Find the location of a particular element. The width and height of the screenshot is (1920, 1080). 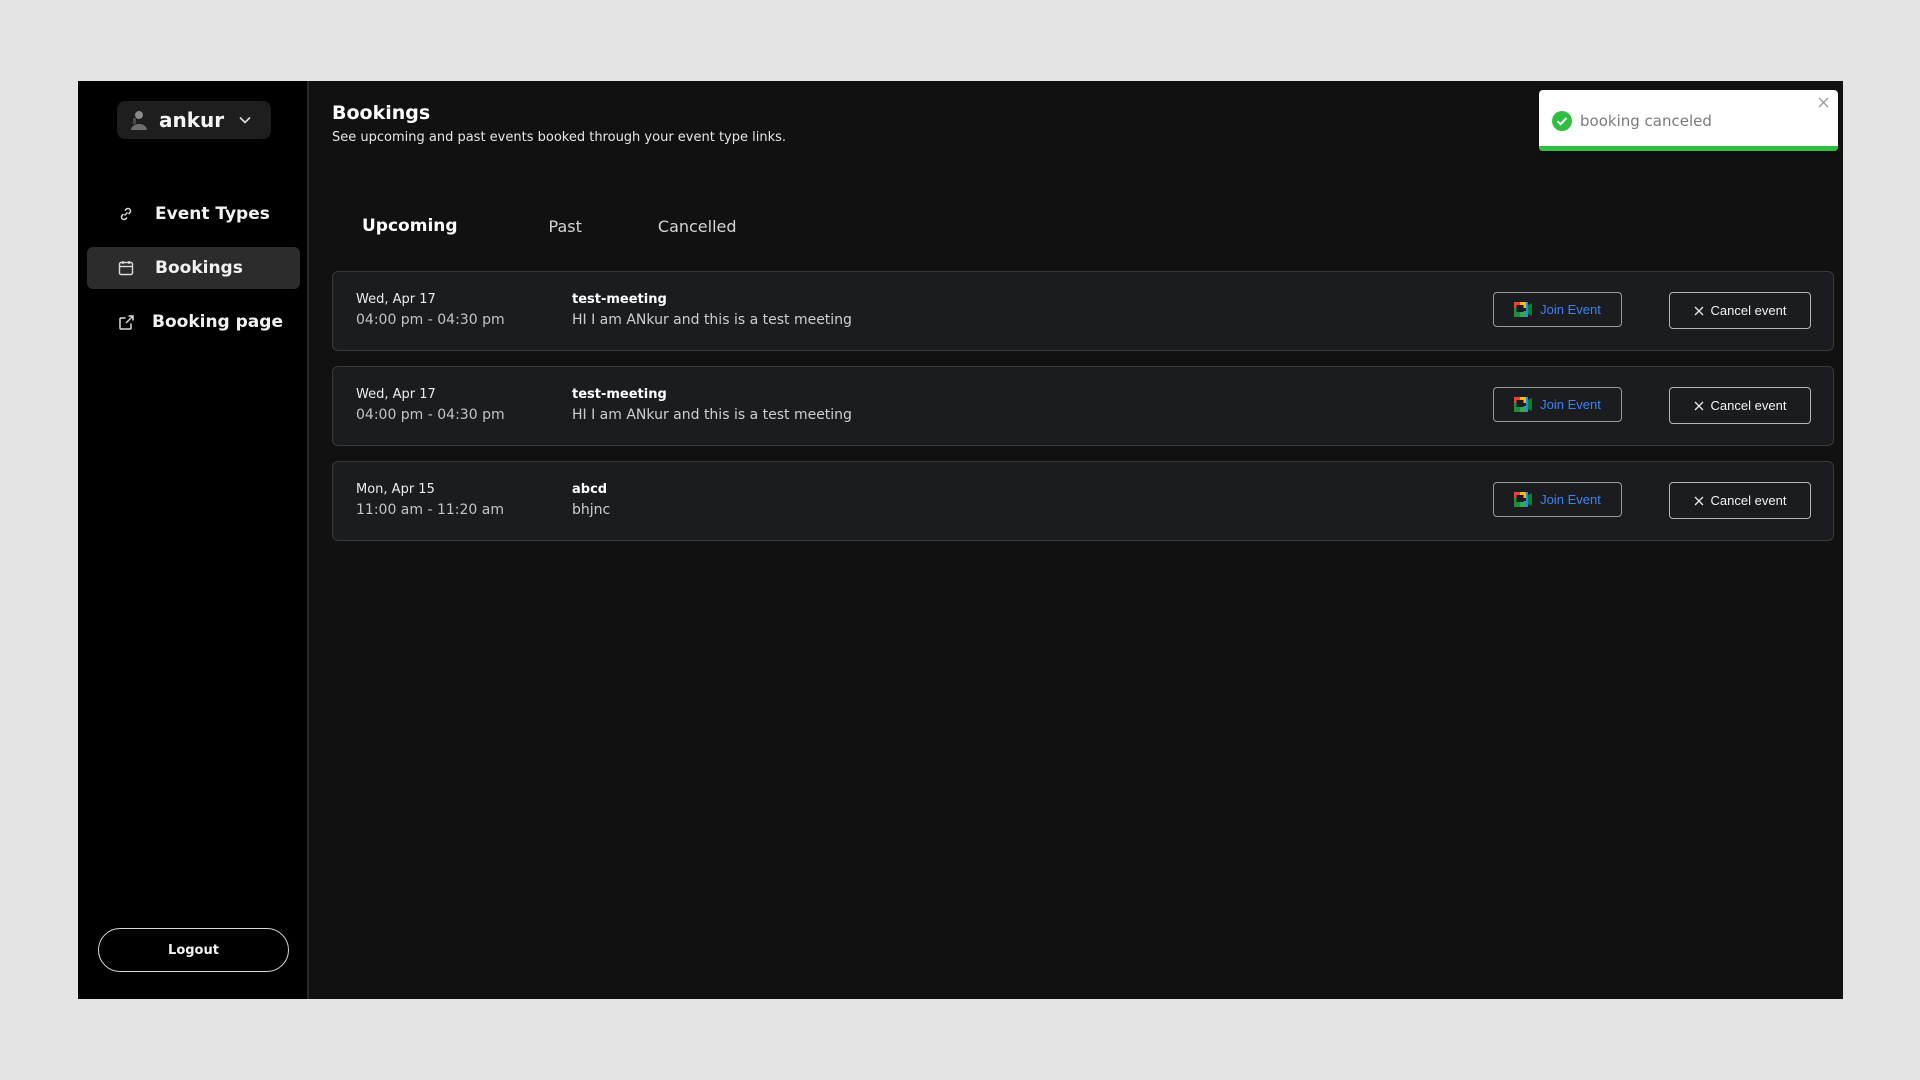

sidebar-item-booking-page: Booking page is located at coordinates (193, 322).